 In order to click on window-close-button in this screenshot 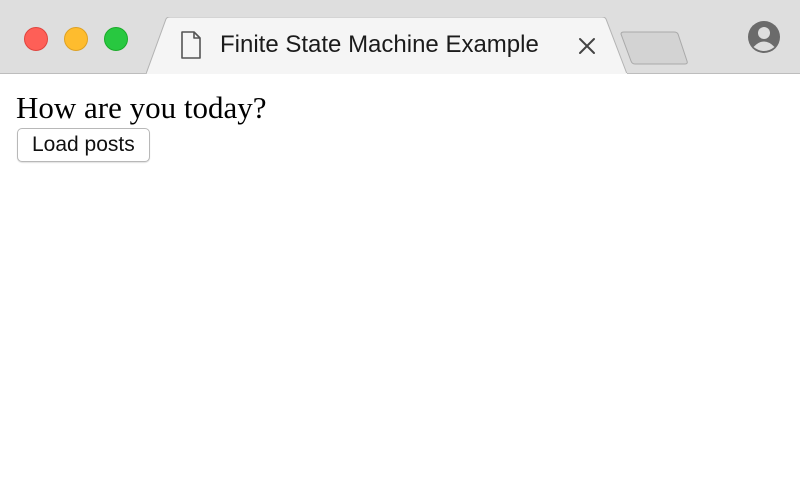, I will do `click(36, 39)`.